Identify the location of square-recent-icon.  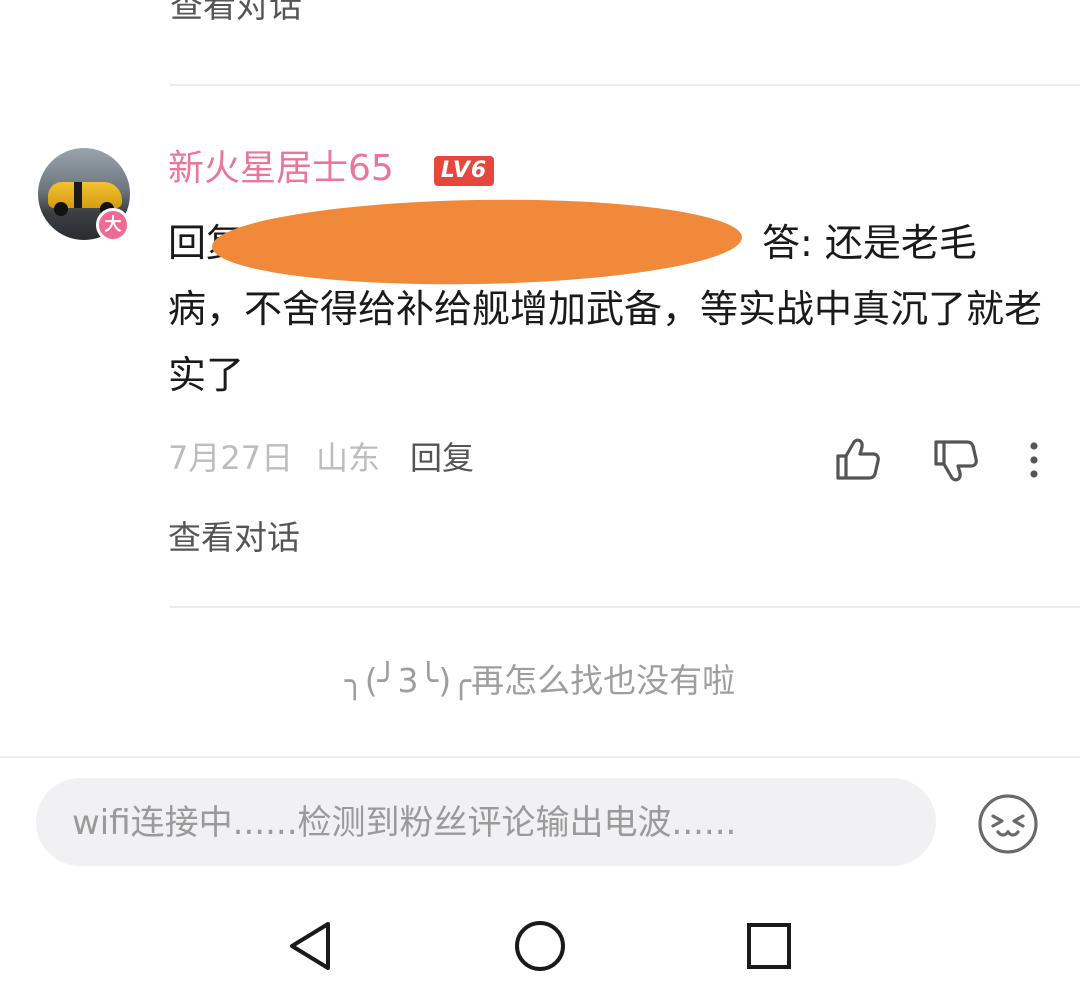
(769, 946).